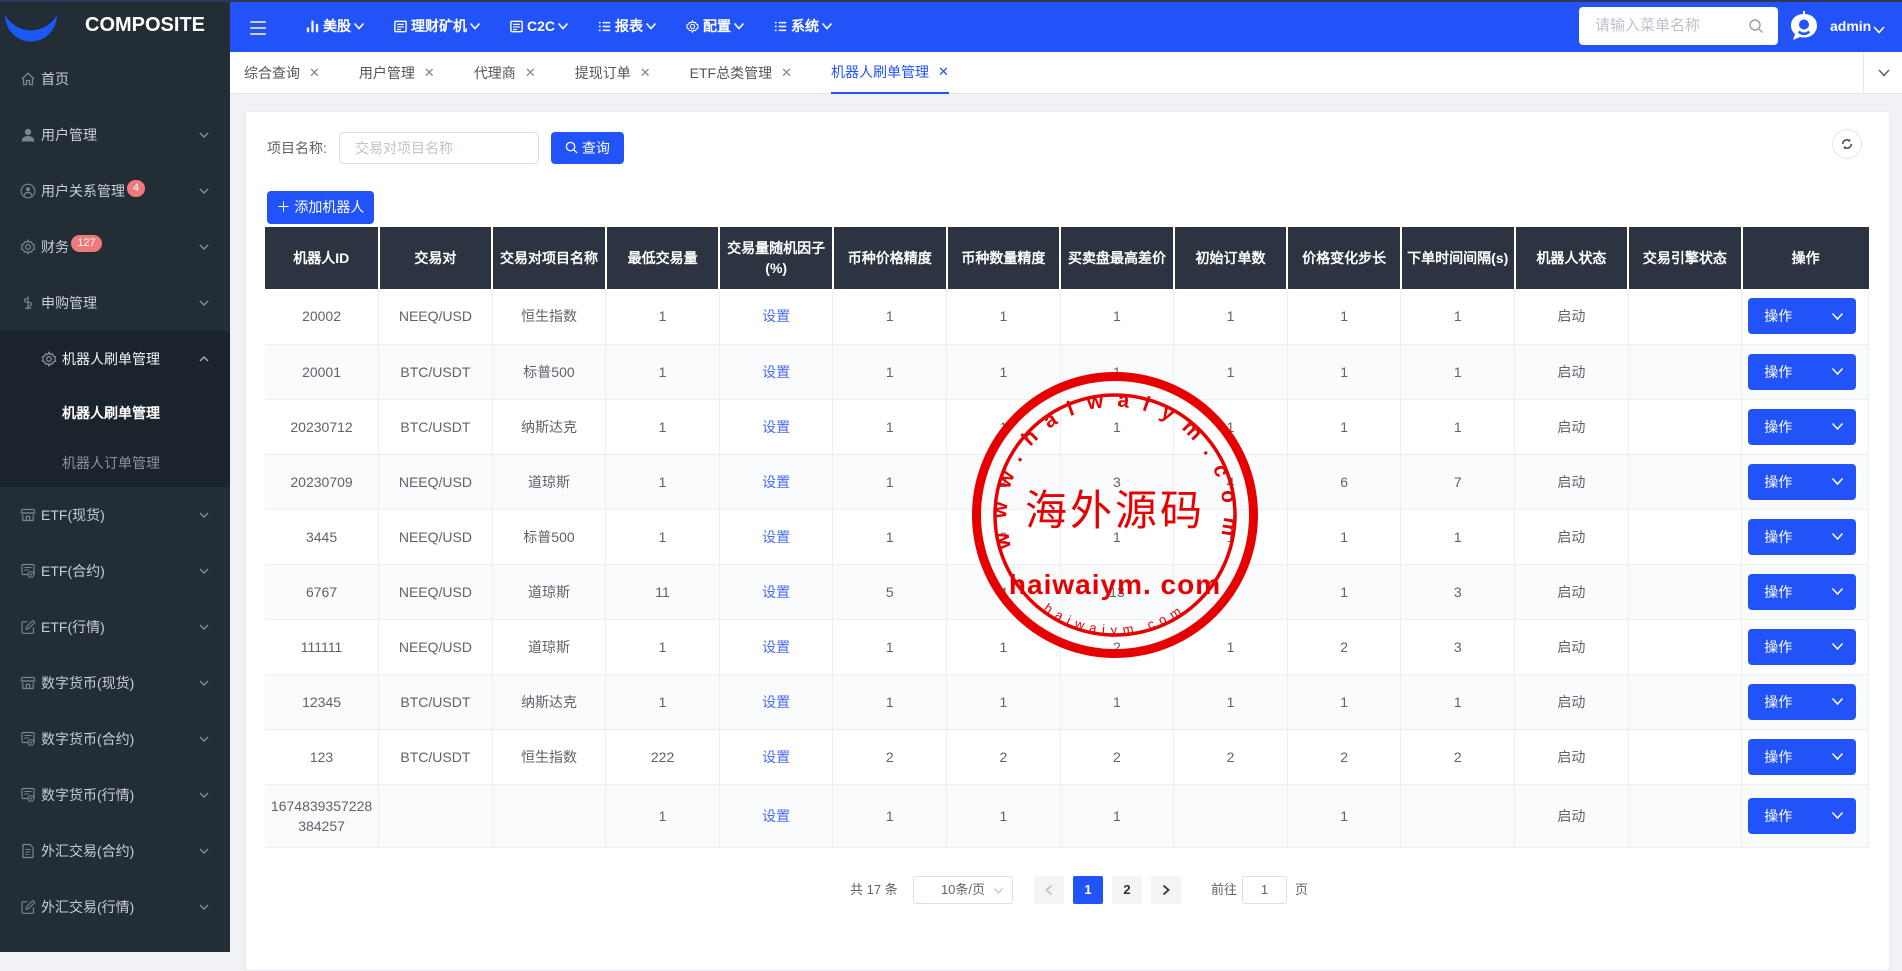 This screenshot has width=1902, height=971. What do you see at coordinates (1115, 584) in the screenshot?
I see `svg-text: haiwaiym. com` at bounding box center [1115, 584].